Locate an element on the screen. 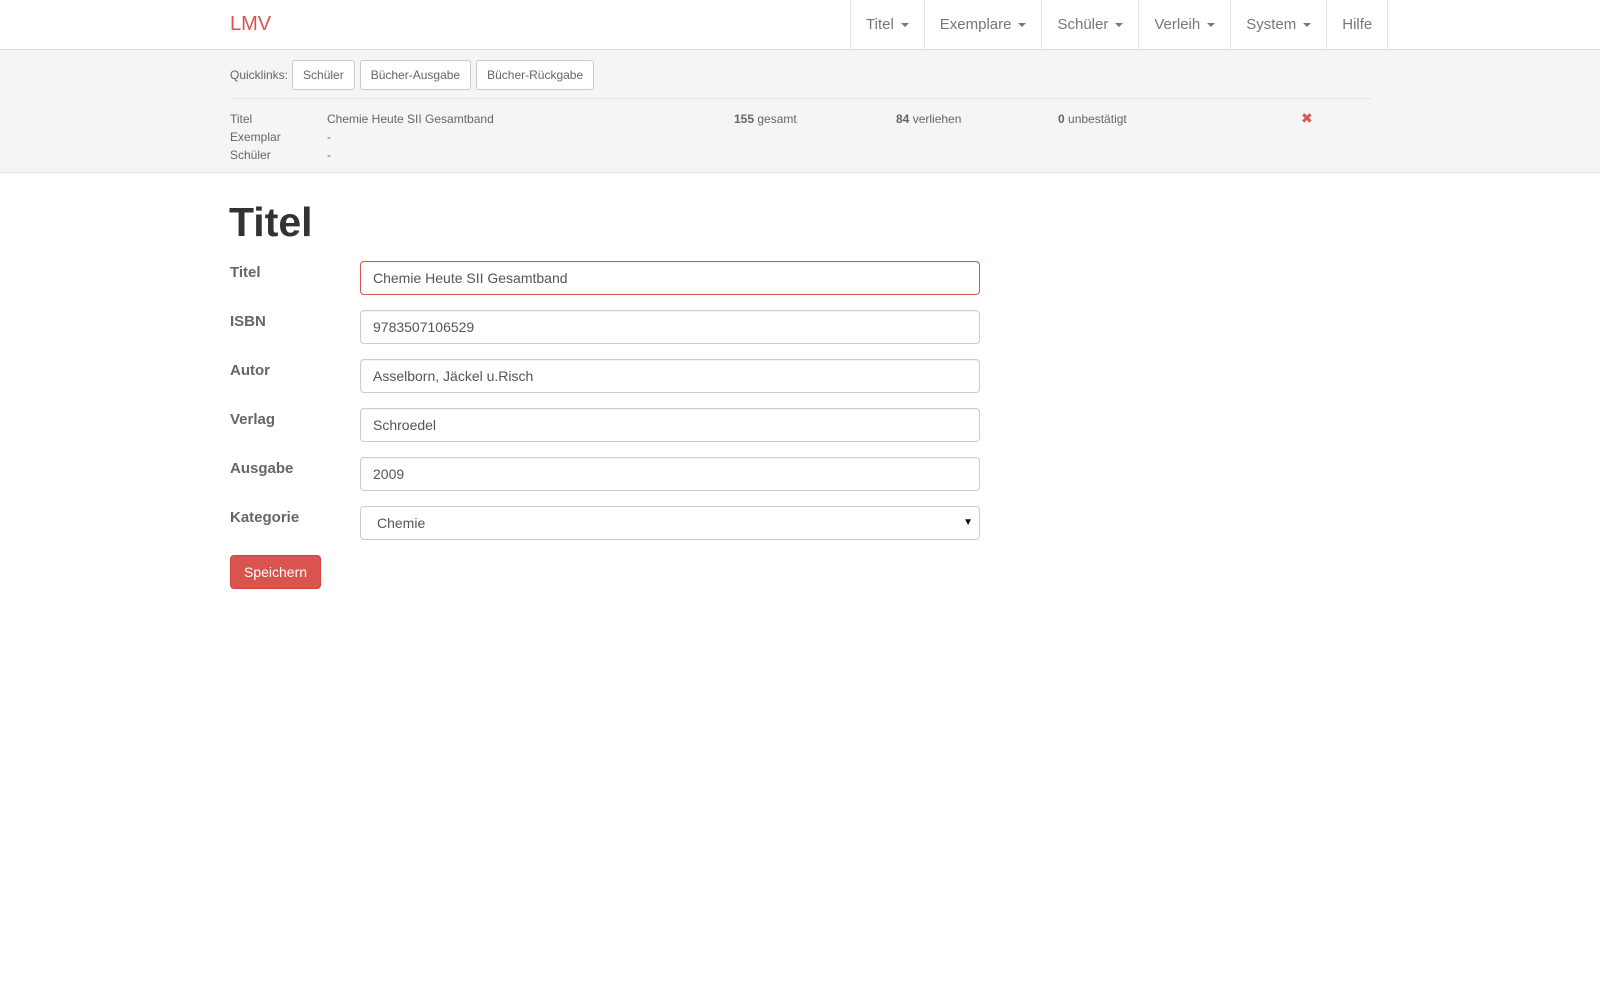  stat-lent: 84 verliehen is located at coordinates (928, 119).